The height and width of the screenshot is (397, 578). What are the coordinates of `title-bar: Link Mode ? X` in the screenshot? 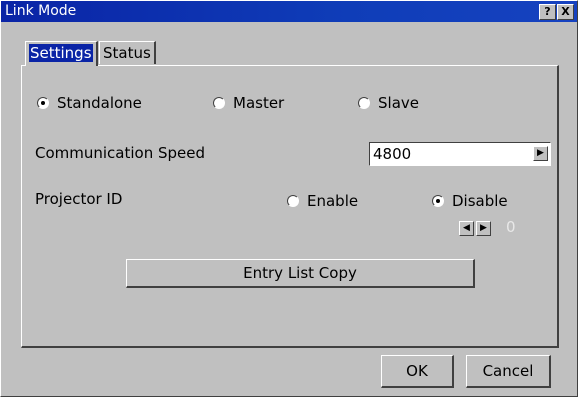 It's located at (289, 11).